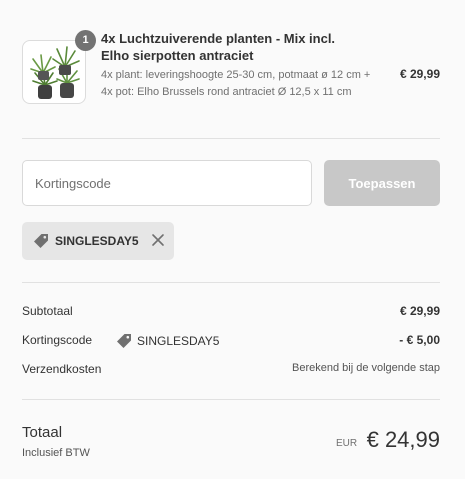  Describe the element at coordinates (419, 340) in the screenshot. I see `discount-value: - € 5,00` at that location.